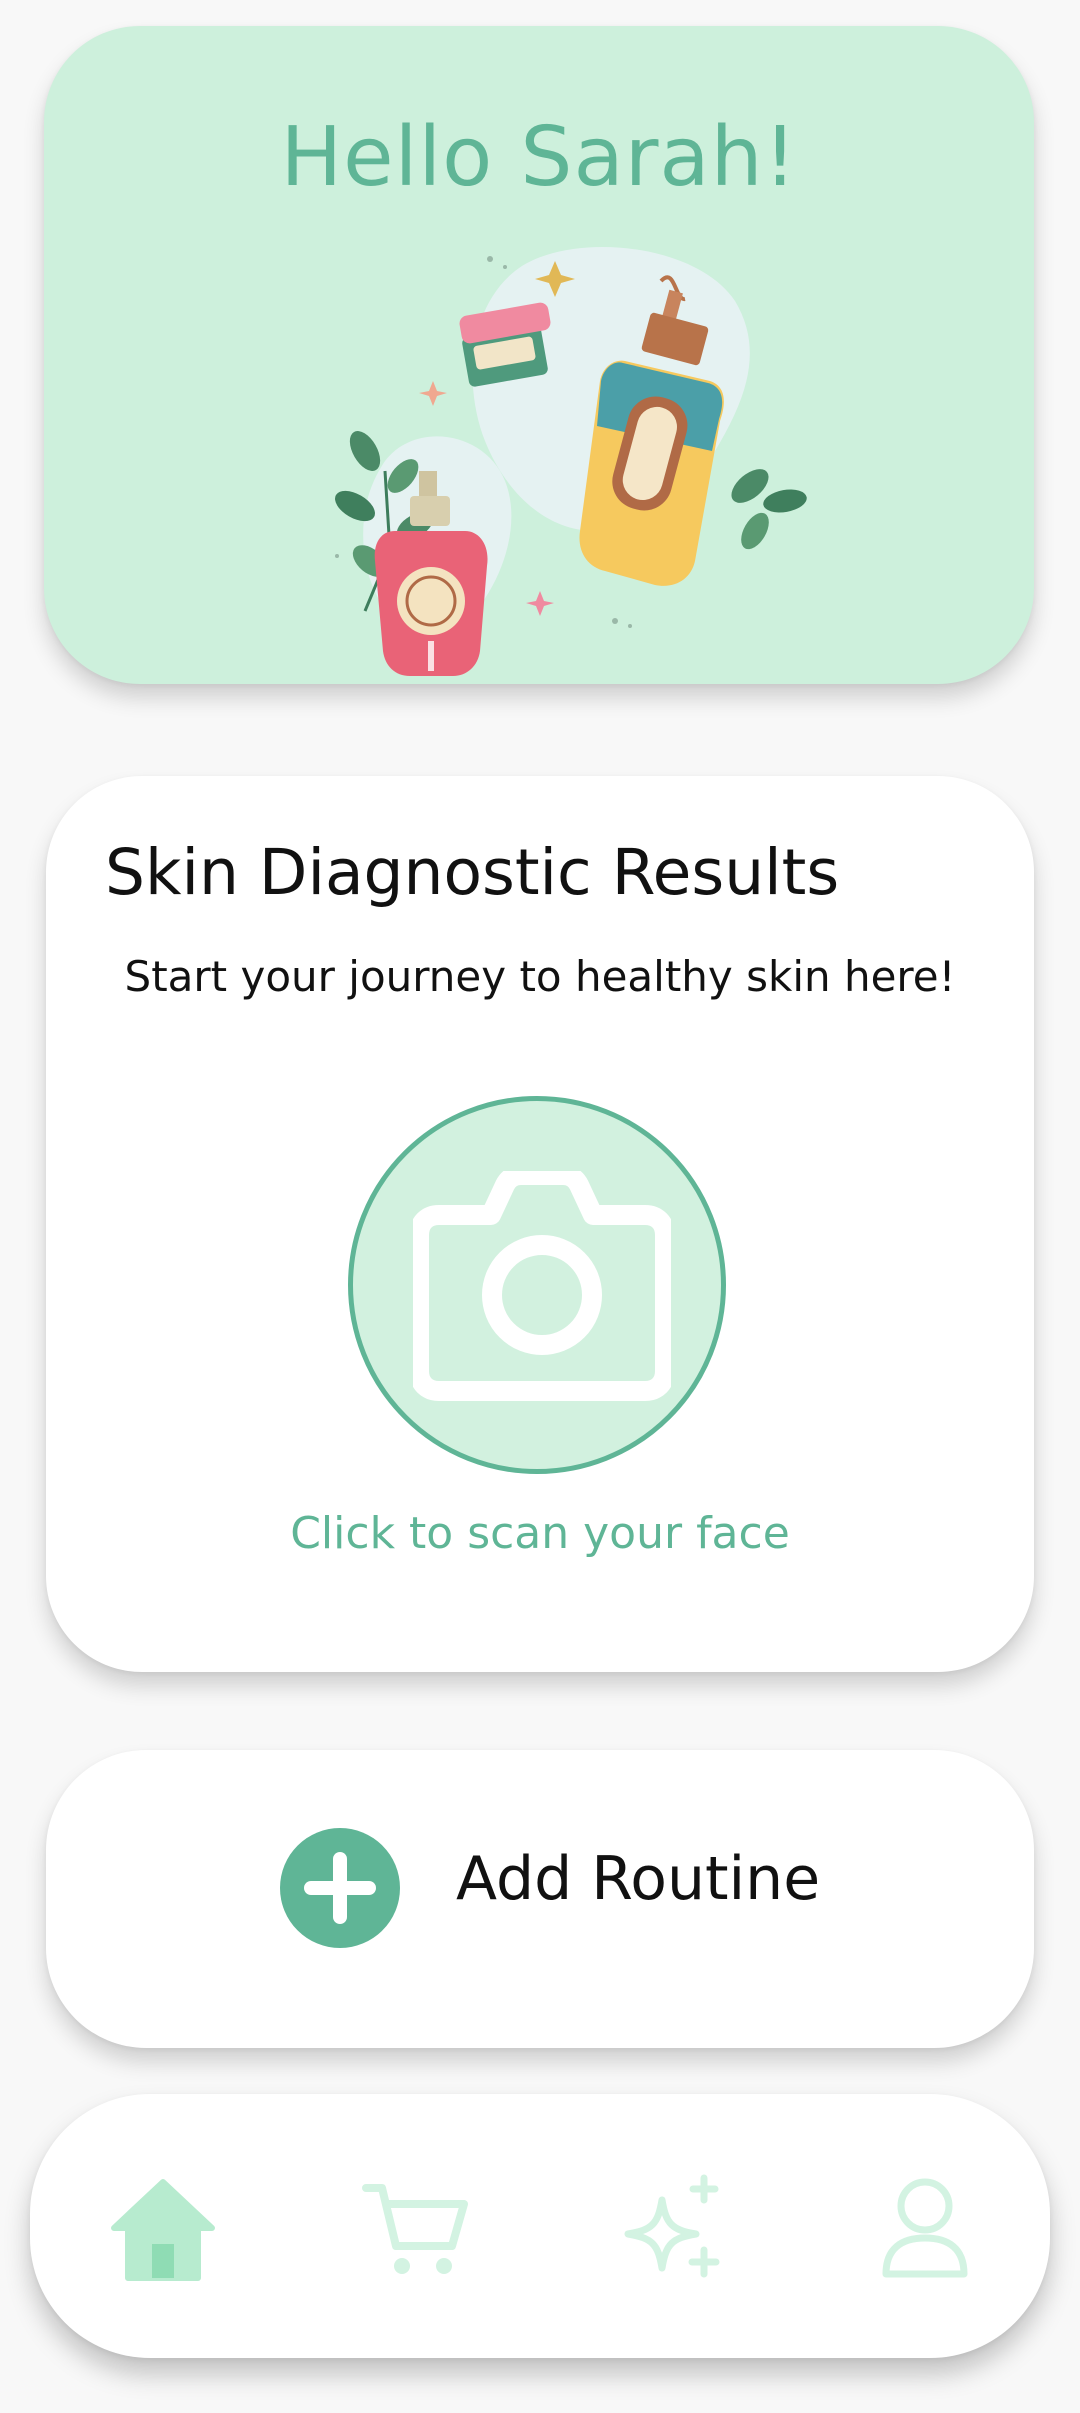 This screenshot has height=2413, width=1080. I want to click on nav-profile, so click(925, 2229).